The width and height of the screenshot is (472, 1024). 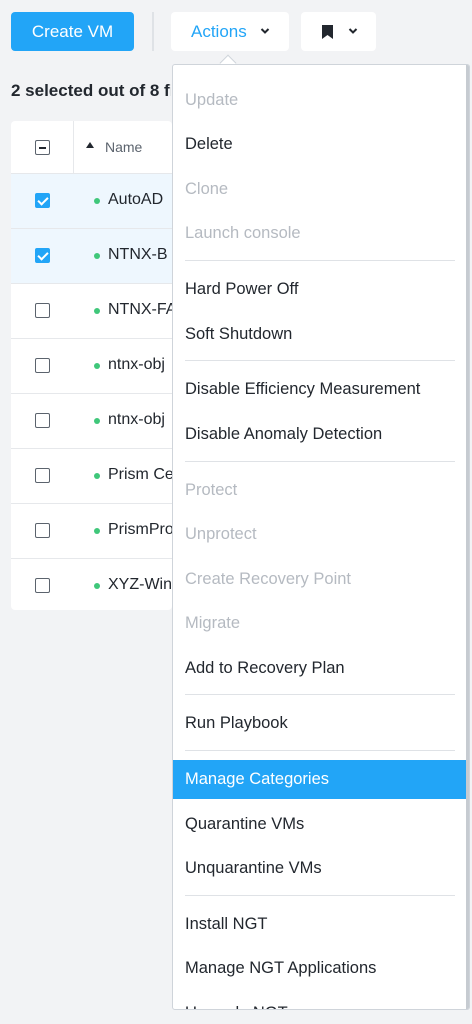 I want to click on menu-item-manage-categories: Manage Categories, so click(x=320, y=779).